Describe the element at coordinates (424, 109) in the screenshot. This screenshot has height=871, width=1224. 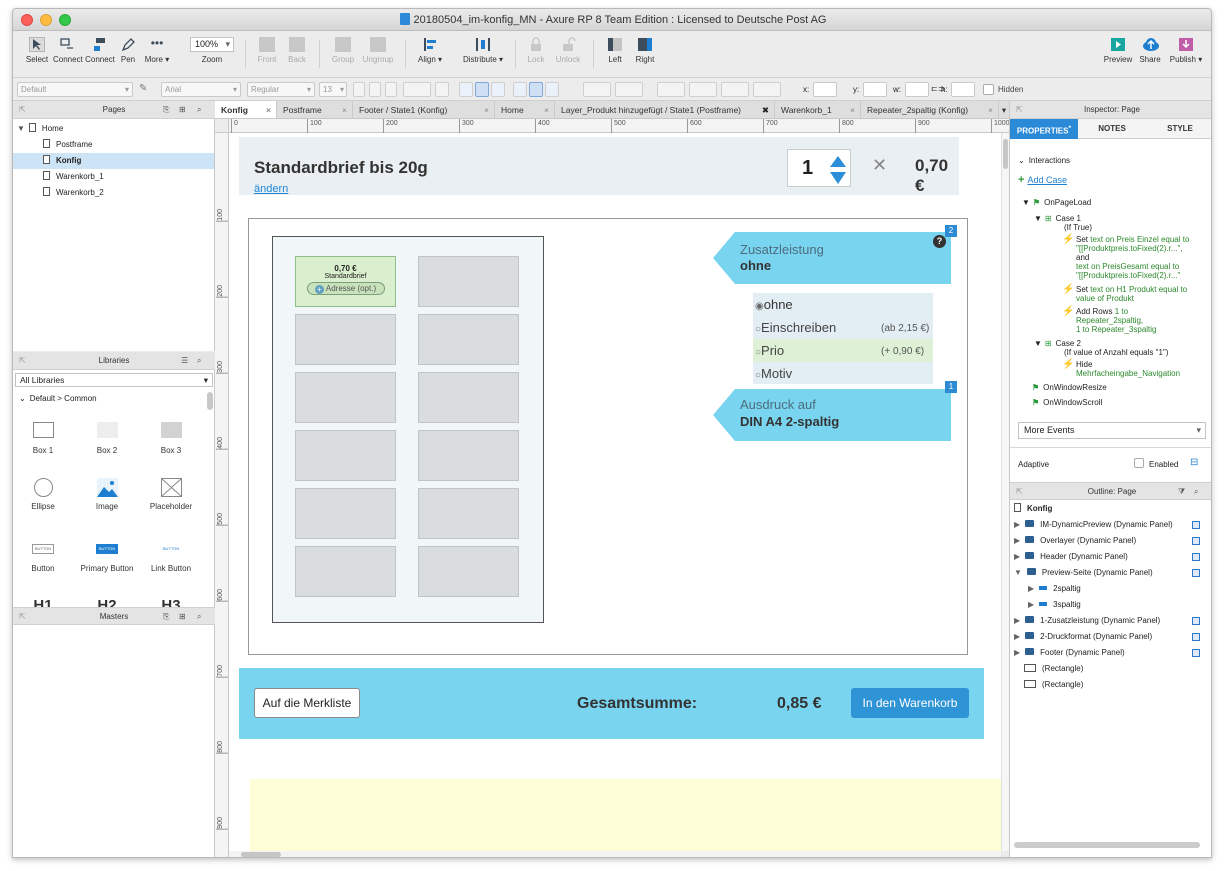
I see `tab-footer-state1: Footer / State1 (Konfig) ×` at that location.